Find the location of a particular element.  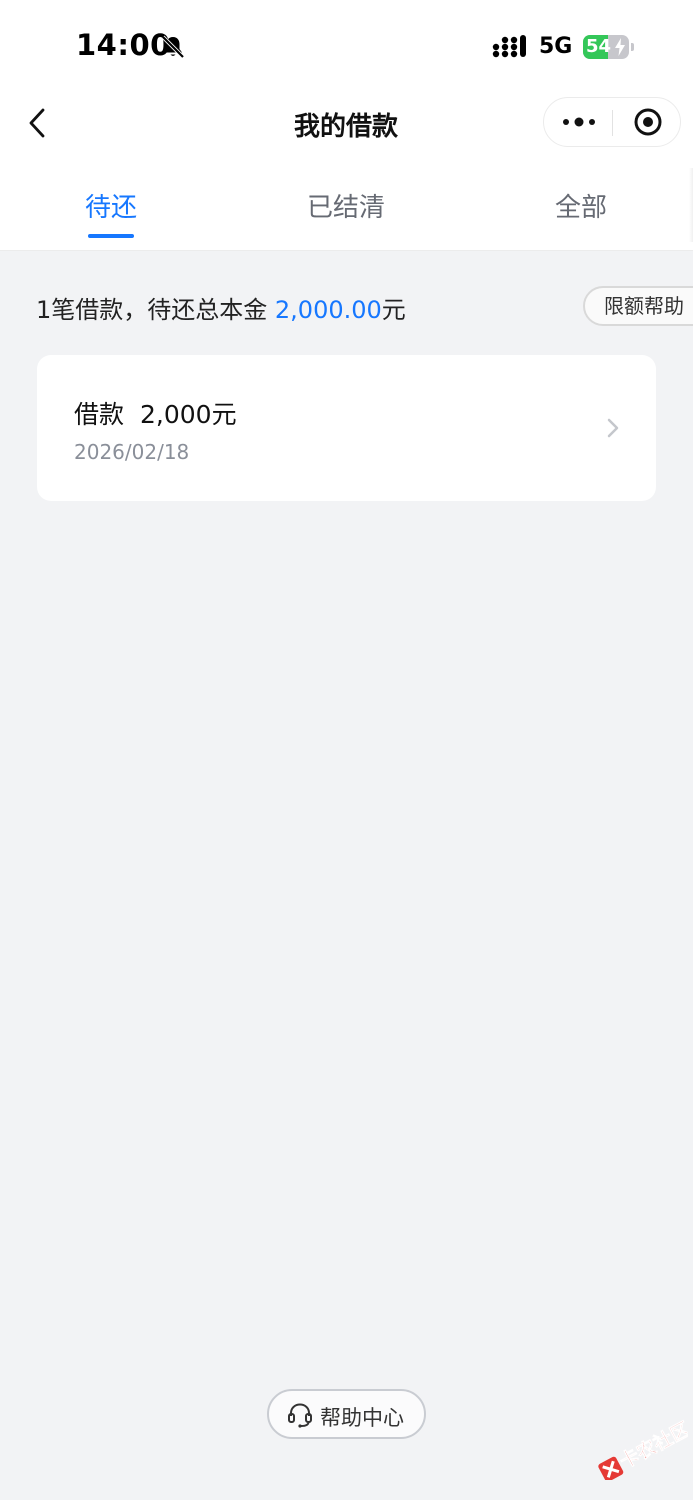

loan-card: 借款 2,000元 2026/02/18 is located at coordinates (346, 428).